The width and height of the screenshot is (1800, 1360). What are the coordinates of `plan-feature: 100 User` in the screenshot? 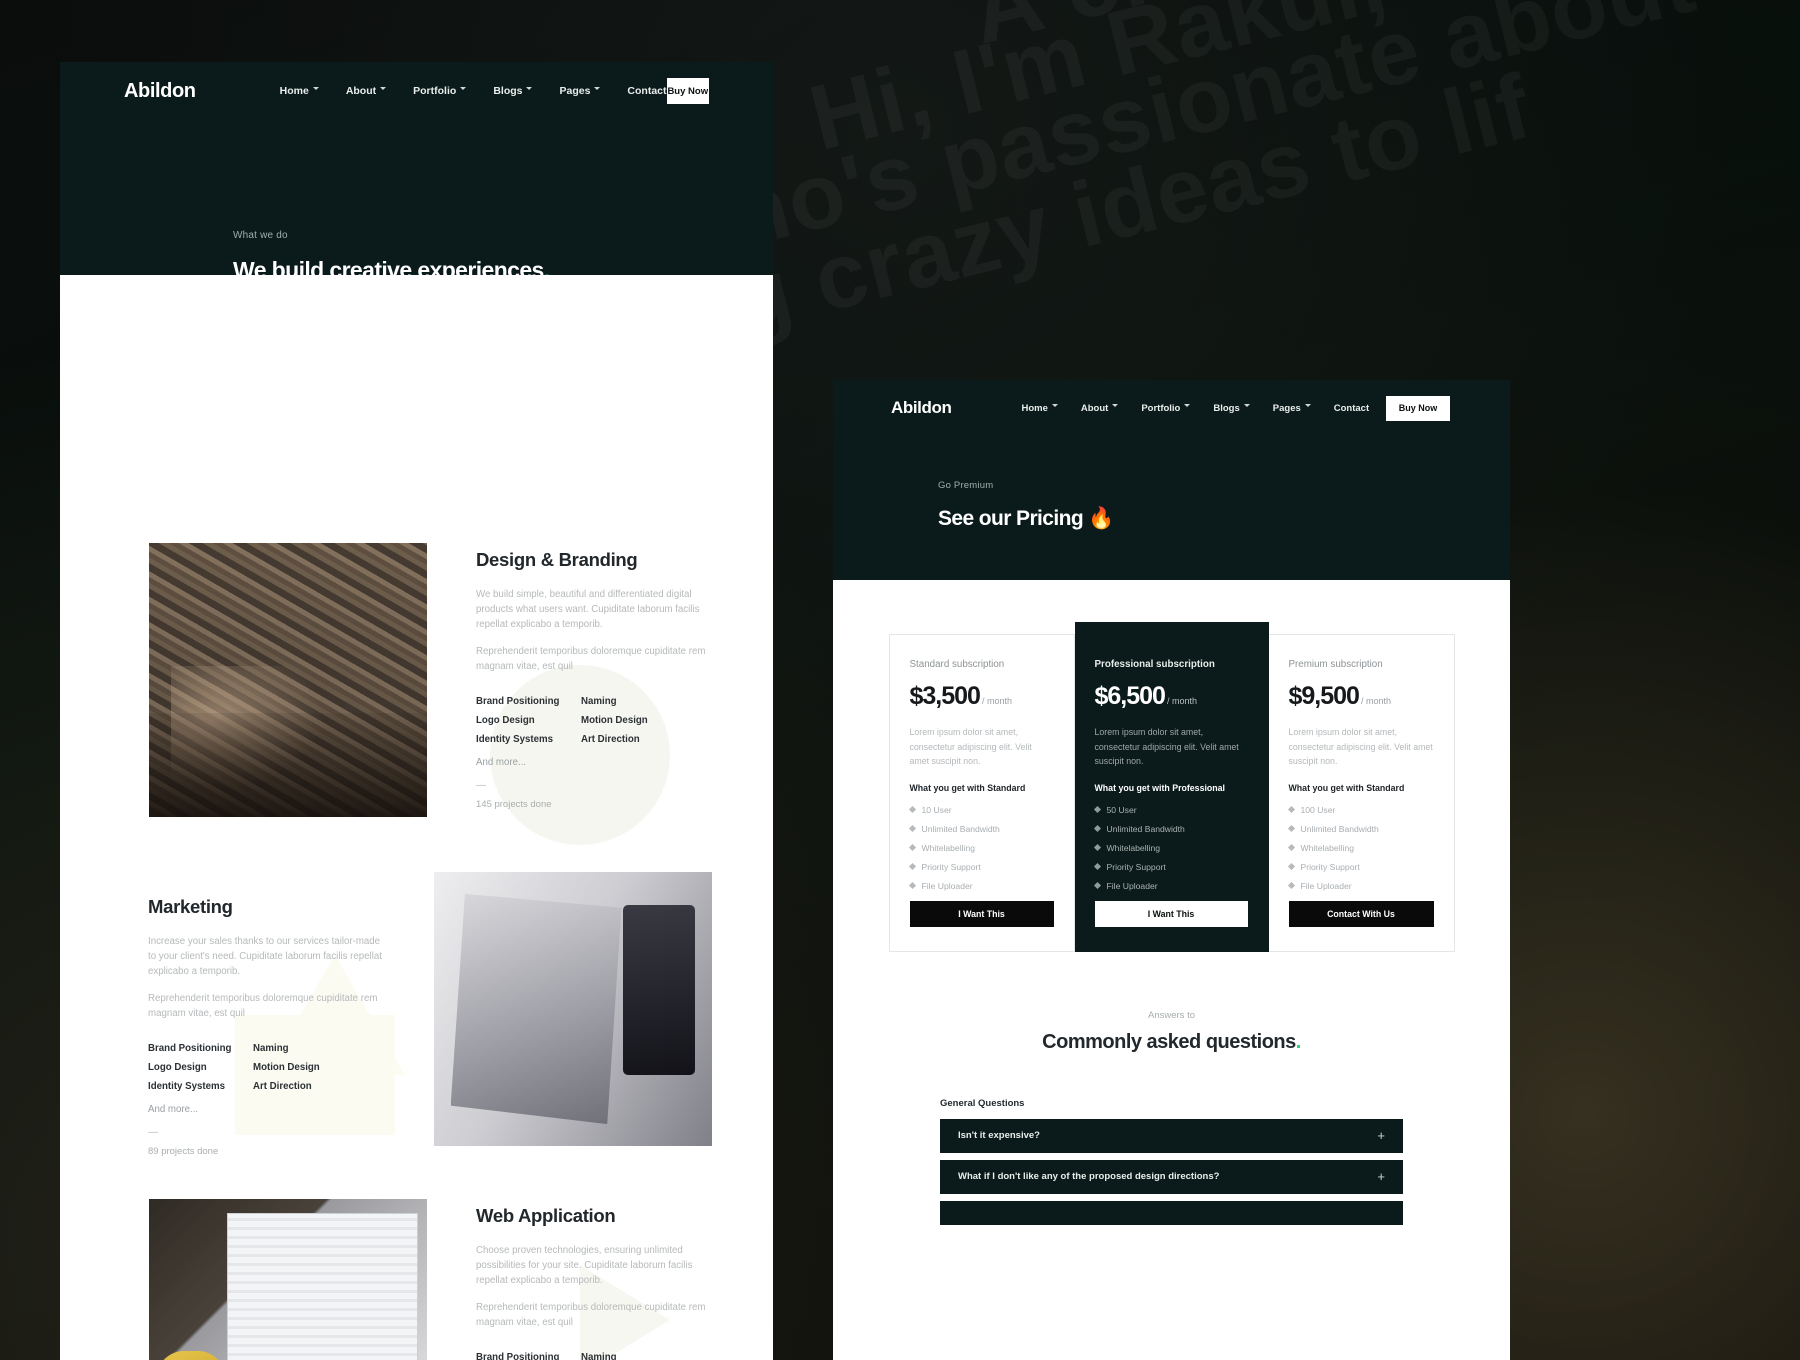 It's located at (1360, 809).